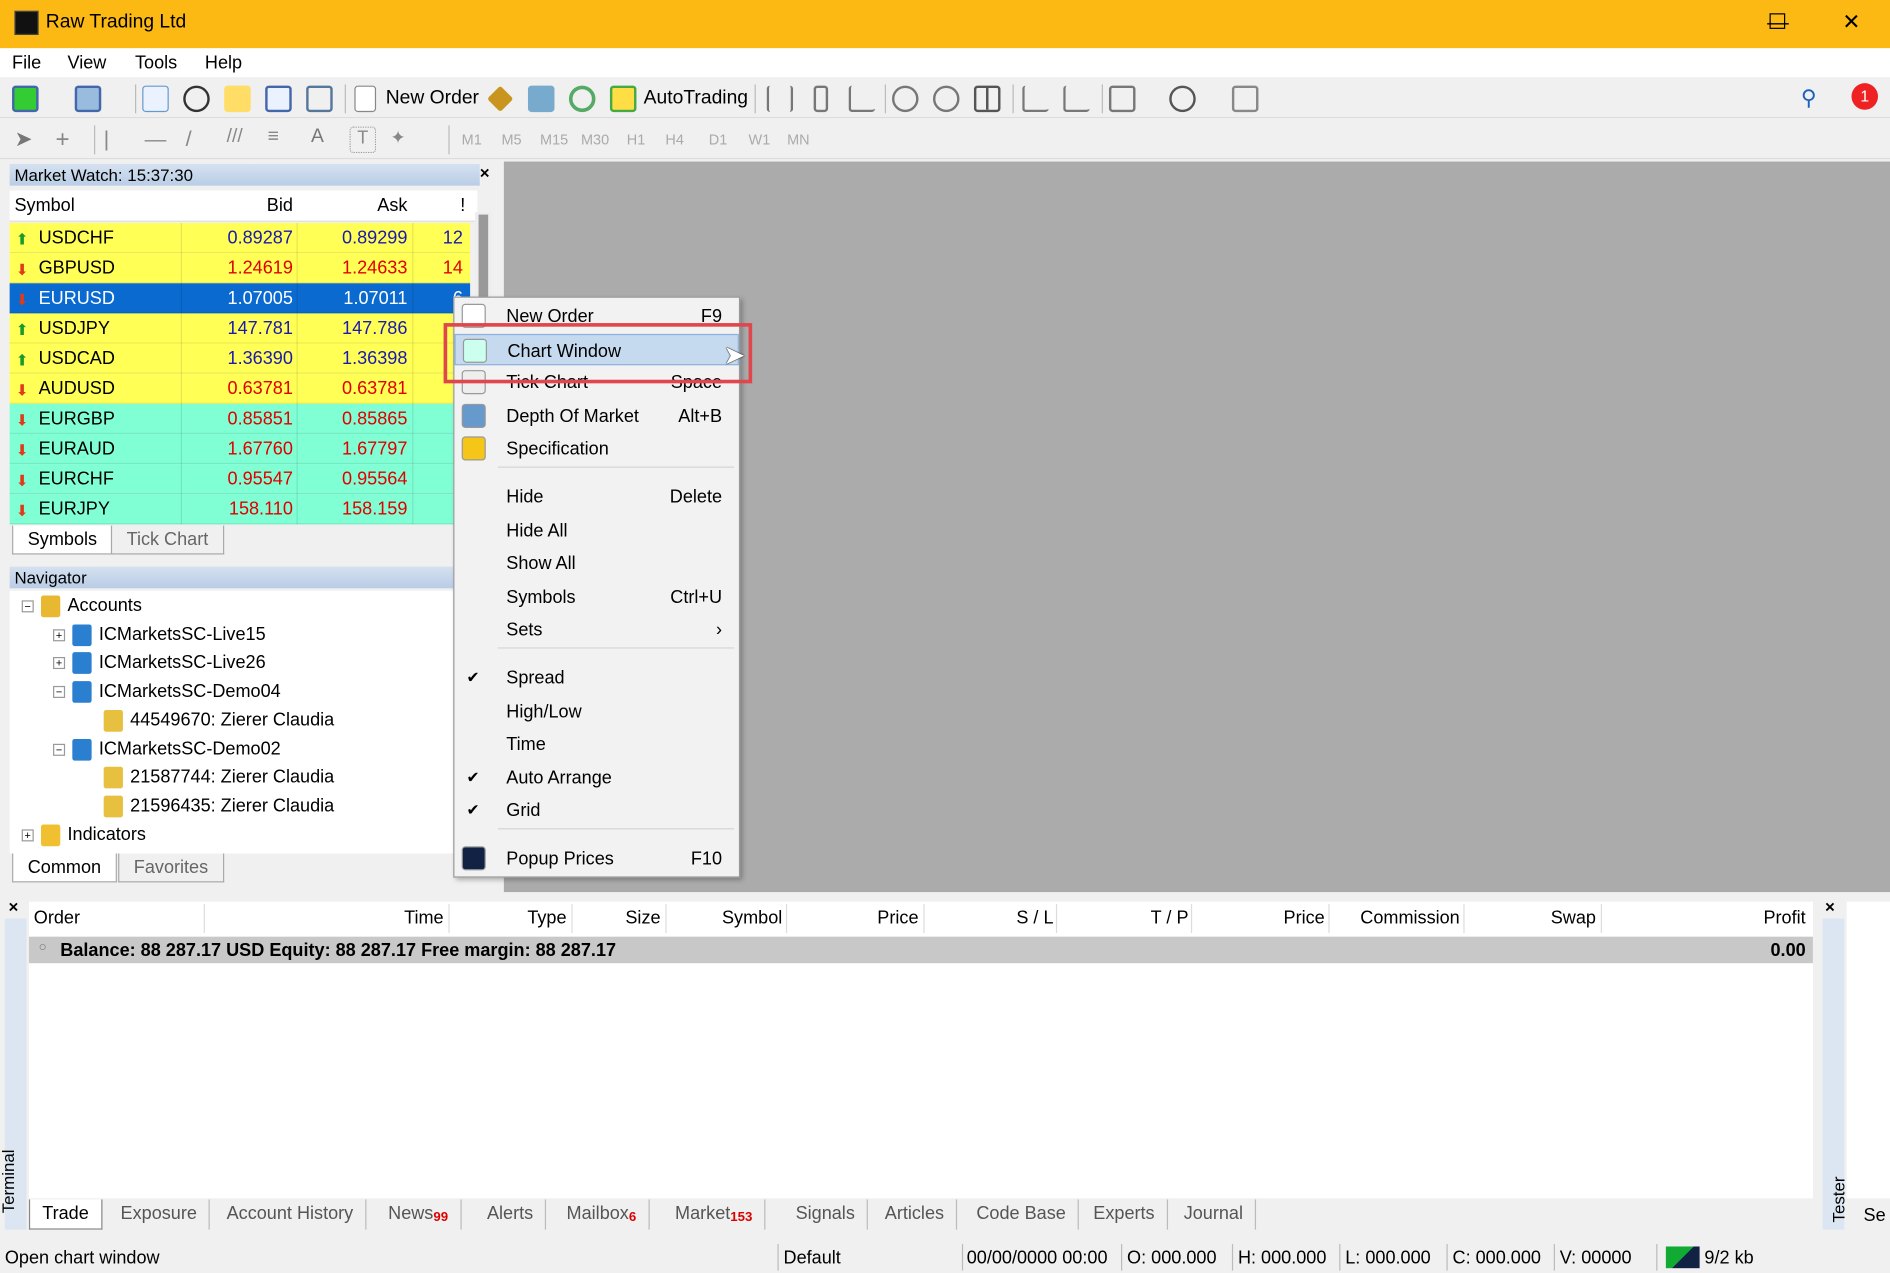 The height and width of the screenshot is (1273, 1890). I want to click on symbol-row: ⬆ USDCHF 0.89287 0.89299 12, so click(240, 238).